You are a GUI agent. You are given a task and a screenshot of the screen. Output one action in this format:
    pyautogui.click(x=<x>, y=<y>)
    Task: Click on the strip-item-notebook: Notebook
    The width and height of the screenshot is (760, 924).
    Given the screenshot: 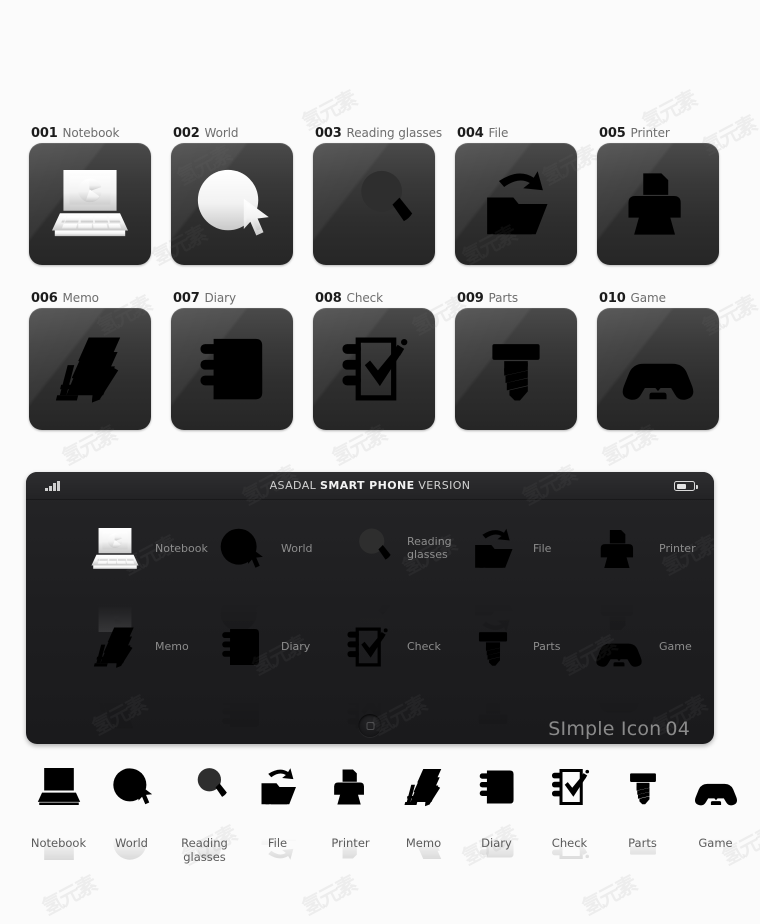 What is the action you would take?
    pyautogui.click(x=58, y=812)
    